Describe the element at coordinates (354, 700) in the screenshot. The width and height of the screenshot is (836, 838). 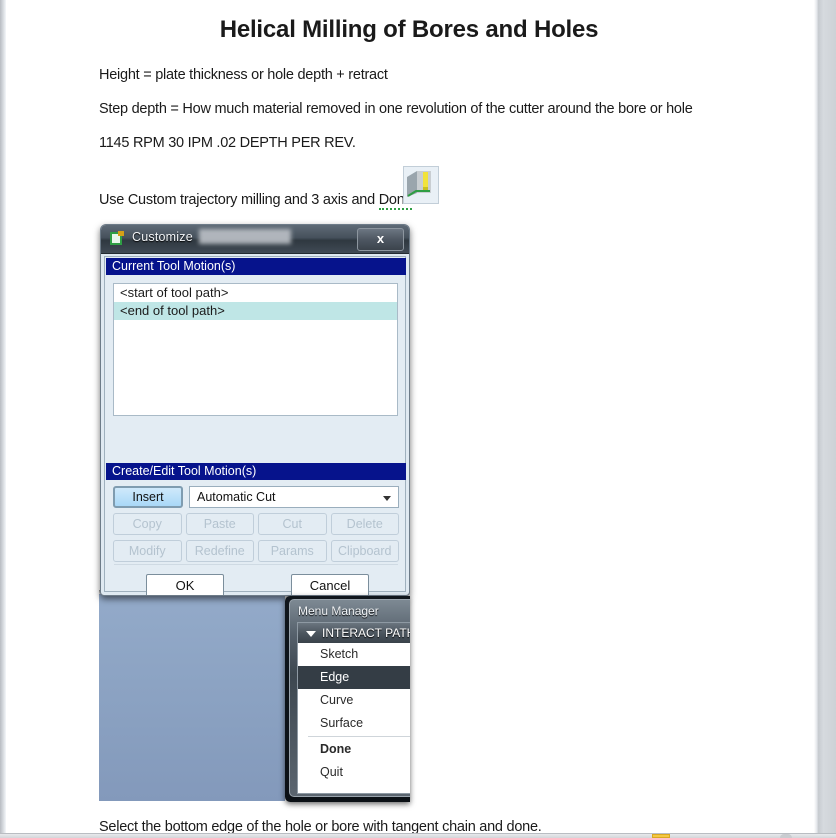
I see `menu-item-curve: Curve` at that location.